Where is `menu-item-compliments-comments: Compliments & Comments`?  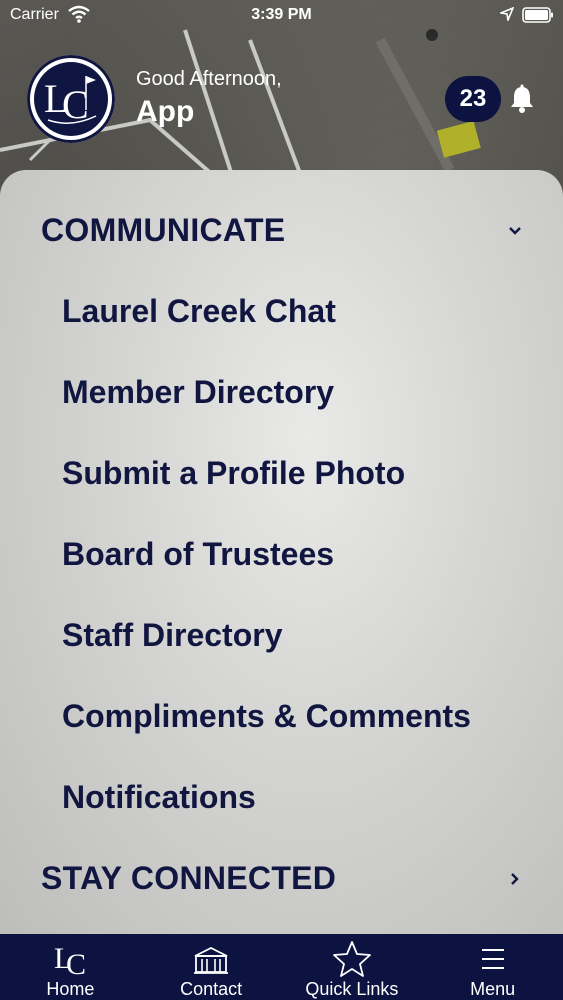 menu-item-compliments-comments: Compliments & Comments is located at coordinates (266, 716).